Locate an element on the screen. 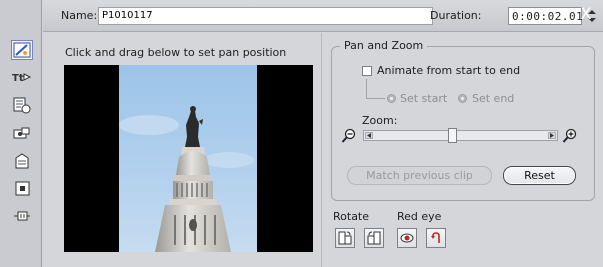 Image resolution: width=603 pixels, height=267 pixels. red-eye-button is located at coordinates (407, 238).